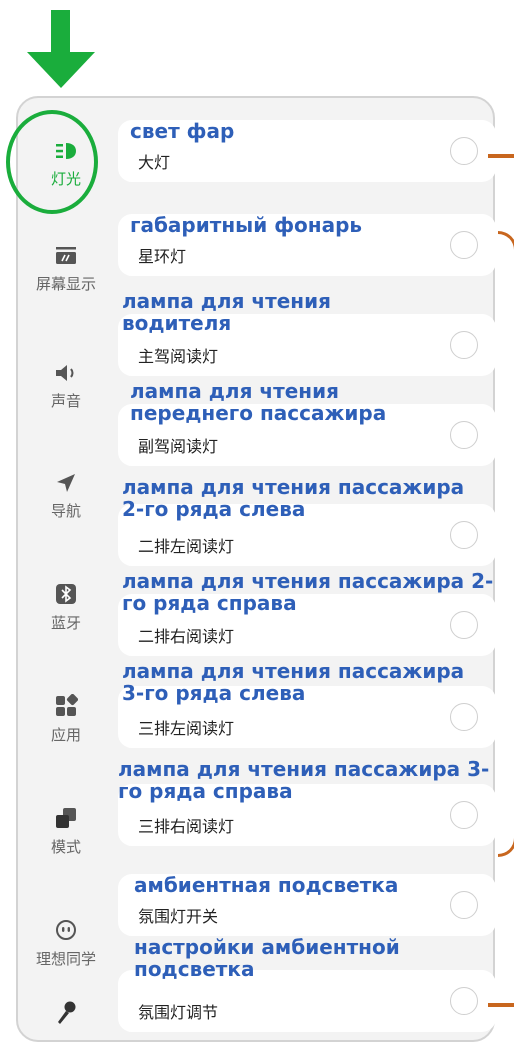  What do you see at coordinates (66, 386) in the screenshot?
I see `sidebar-item-sound: 声音` at bounding box center [66, 386].